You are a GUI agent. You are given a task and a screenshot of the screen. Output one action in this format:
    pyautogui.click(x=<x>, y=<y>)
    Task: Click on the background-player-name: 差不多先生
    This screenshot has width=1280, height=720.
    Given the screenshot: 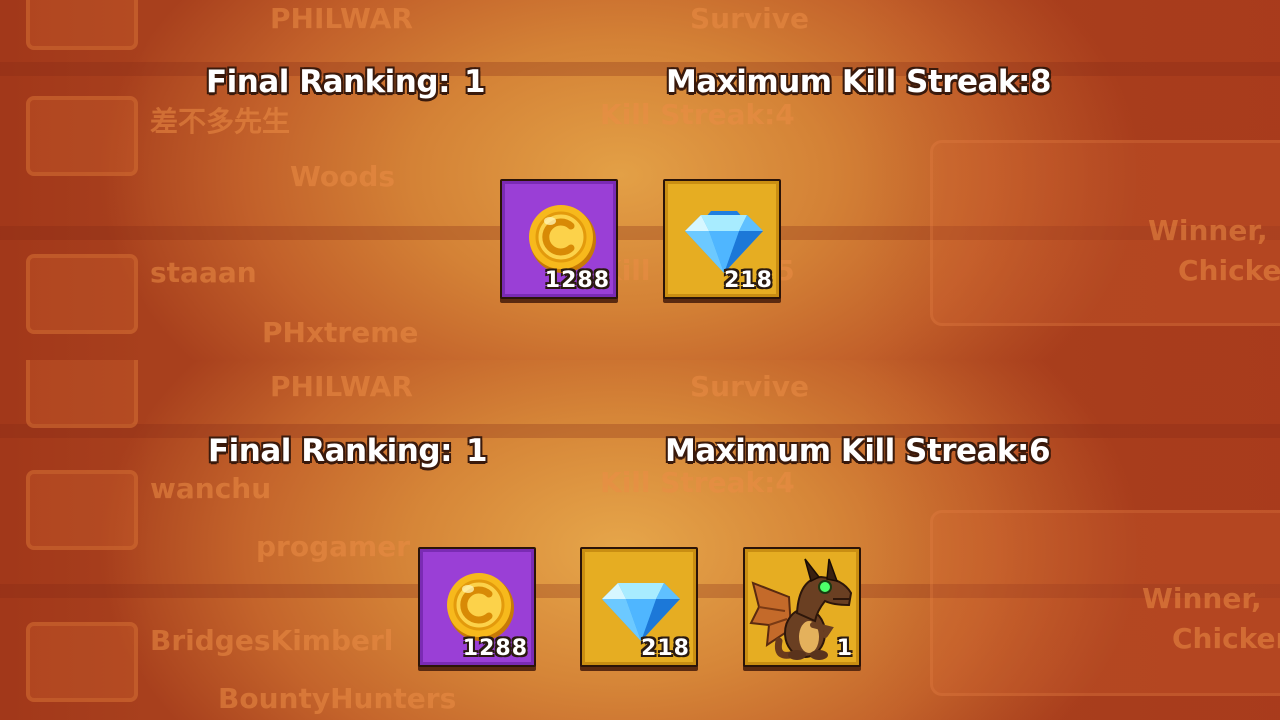 What is the action you would take?
    pyautogui.click(x=220, y=121)
    